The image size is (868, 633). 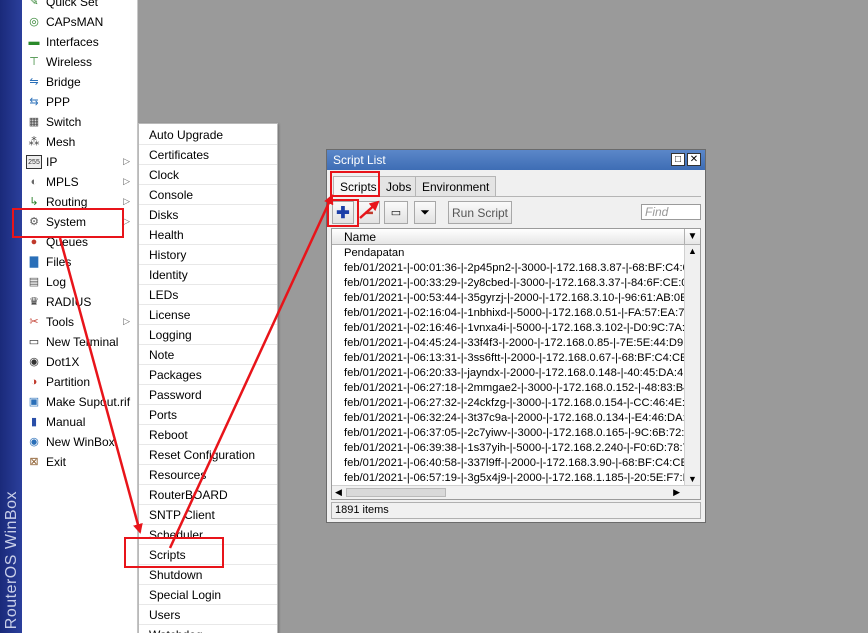 What do you see at coordinates (369, 209) in the screenshot?
I see `arrow-to-add-button` at bounding box center [369, 209].